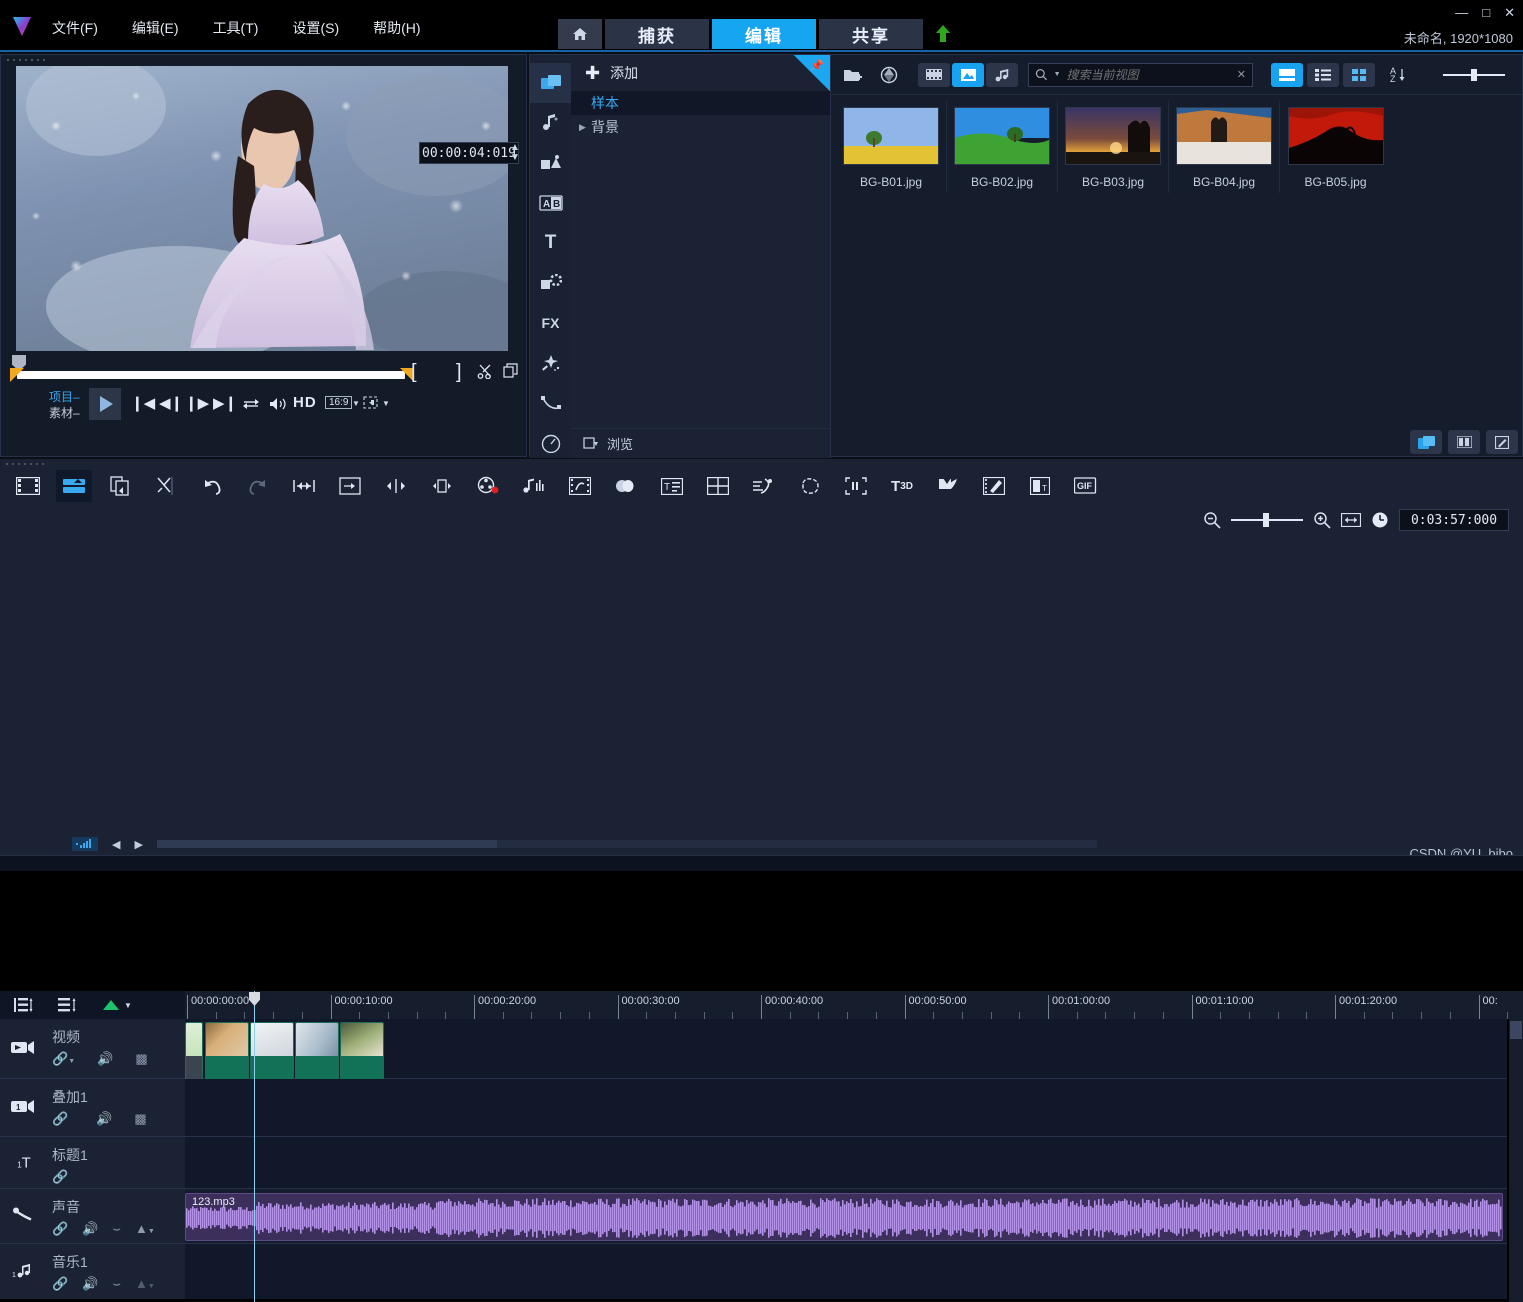  Describe the element at coordinates (105, 404) in the screenshot. I see `play-button` at that location.